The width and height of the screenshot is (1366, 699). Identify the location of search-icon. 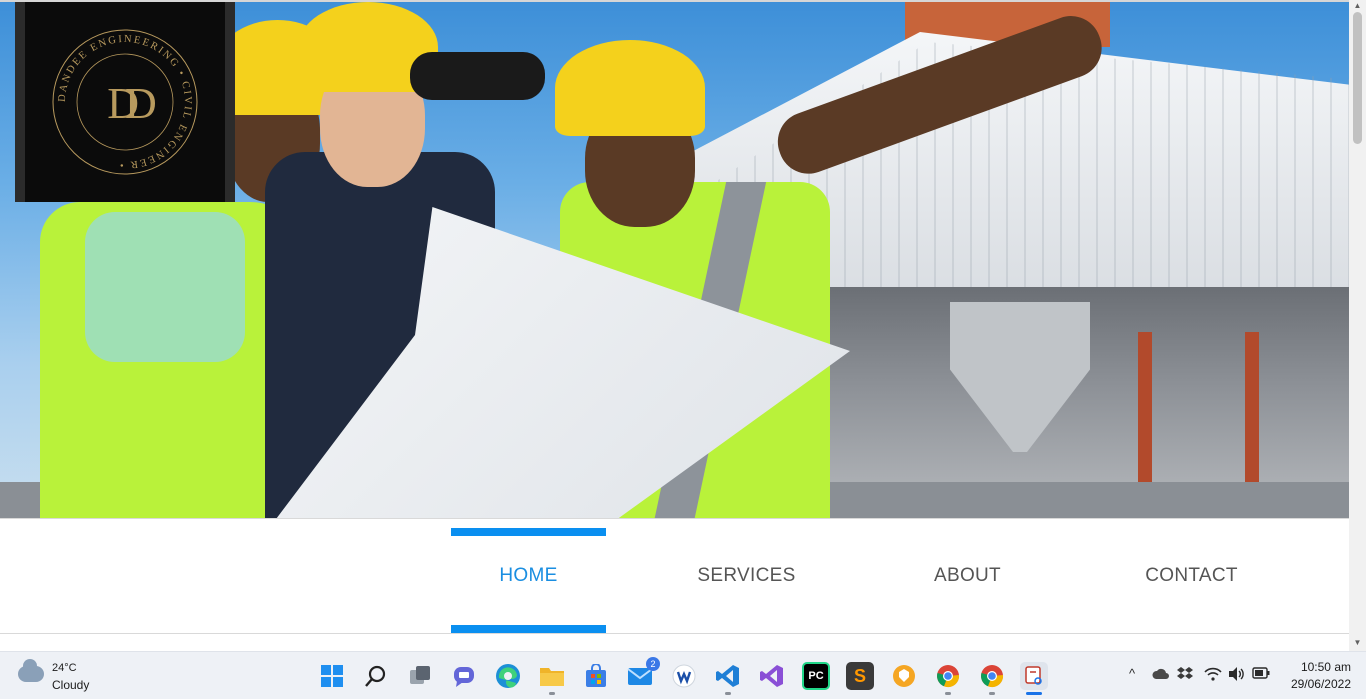
(376, 676).